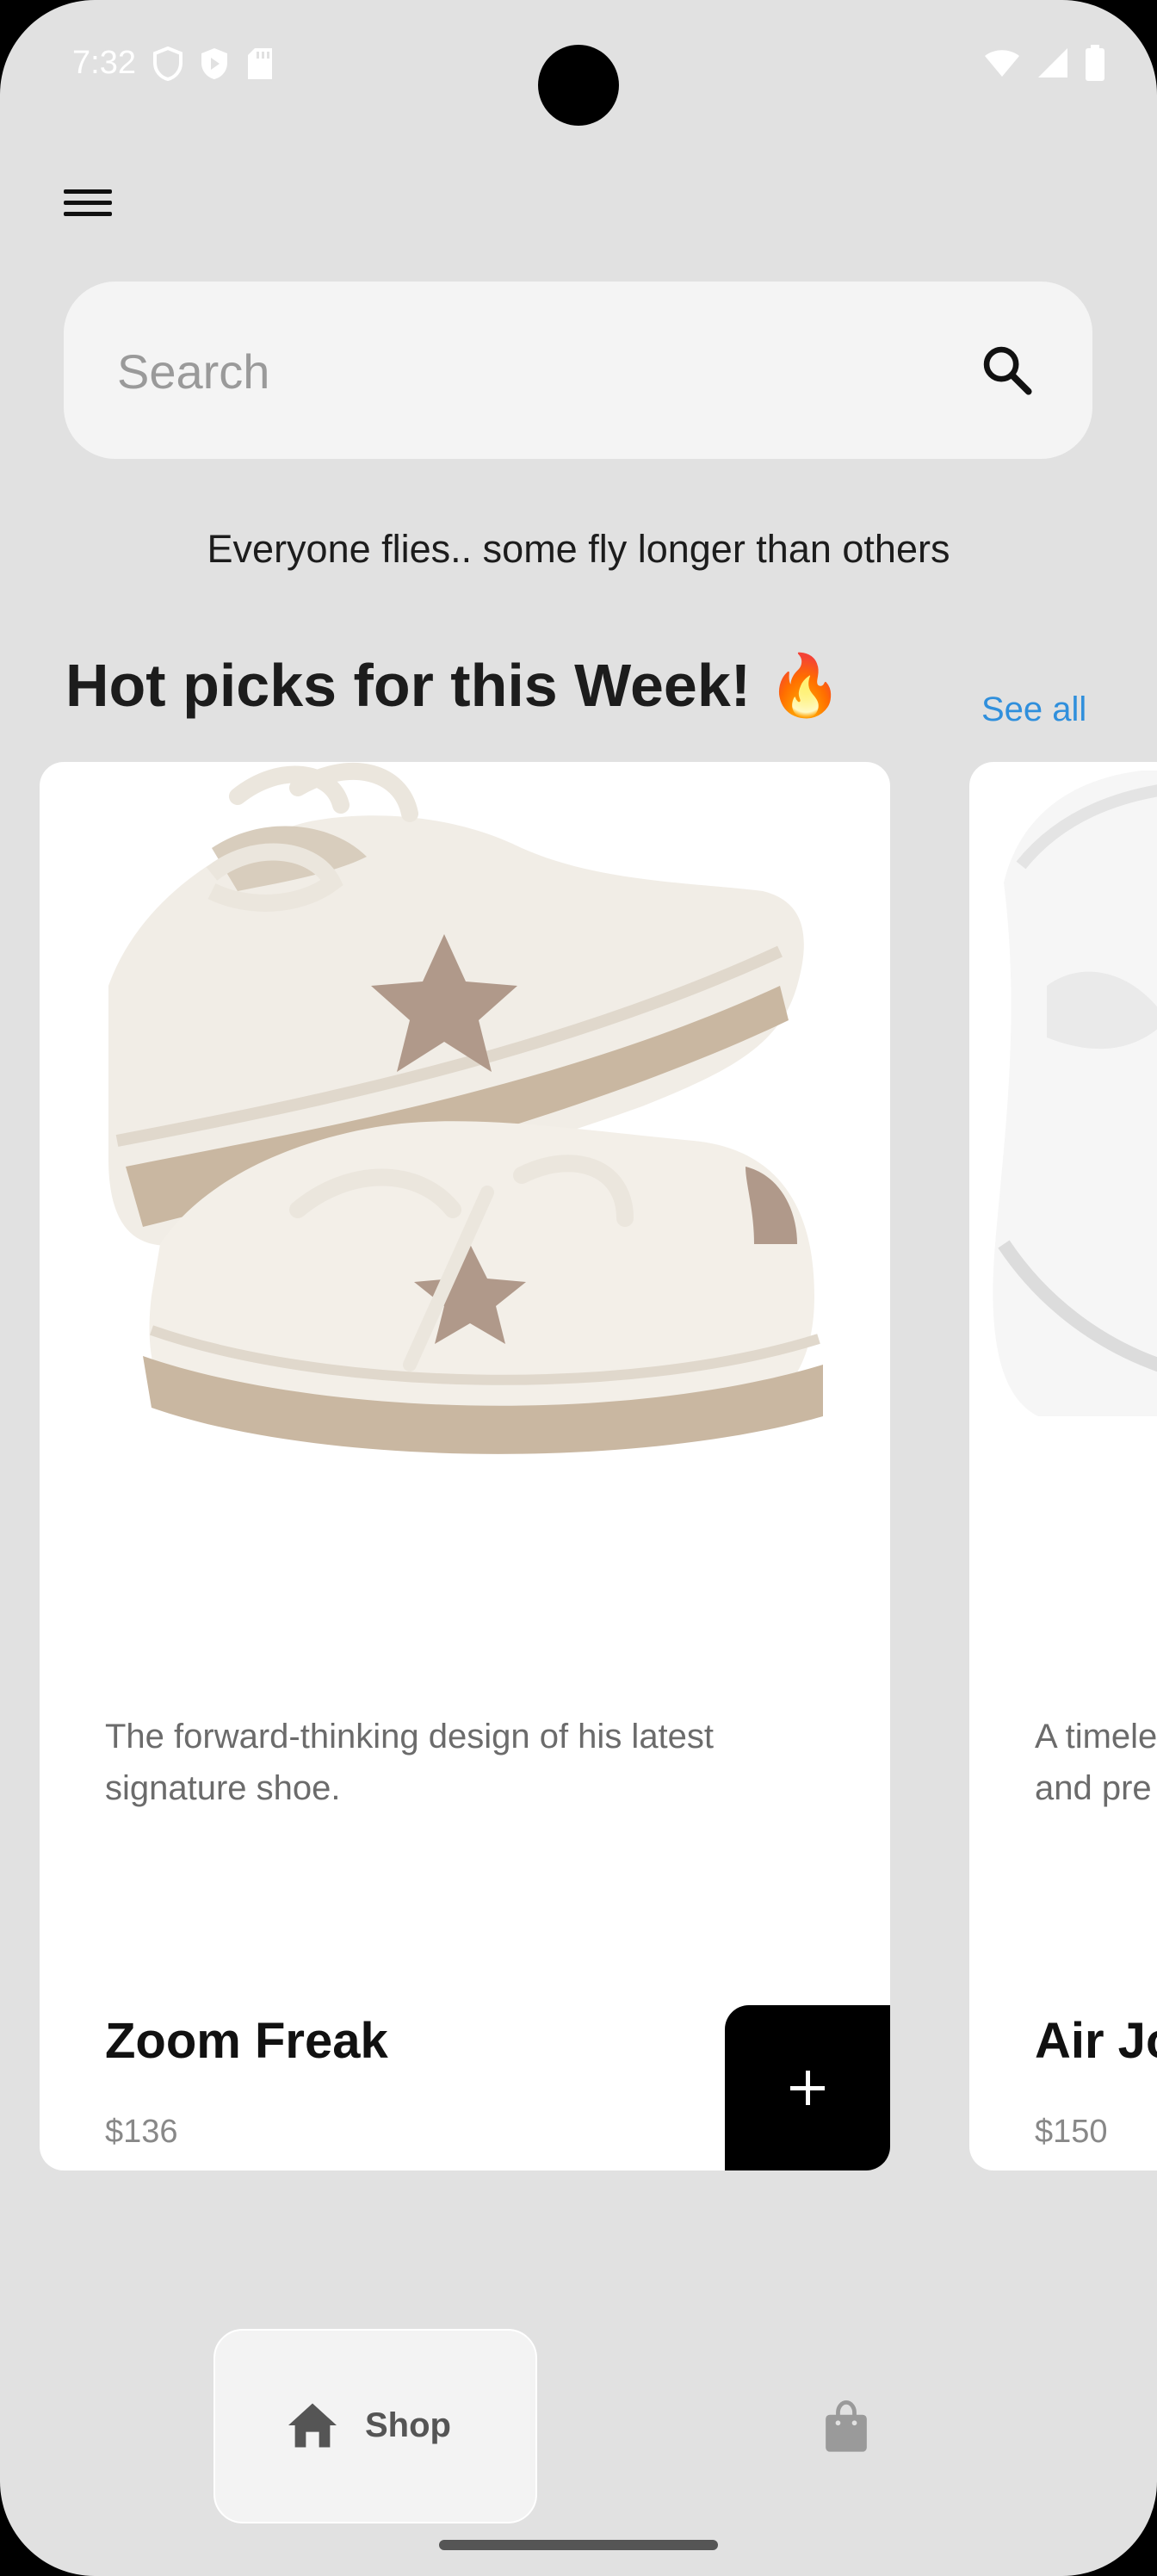  I want to click on home-icon, so click(313, 2426).